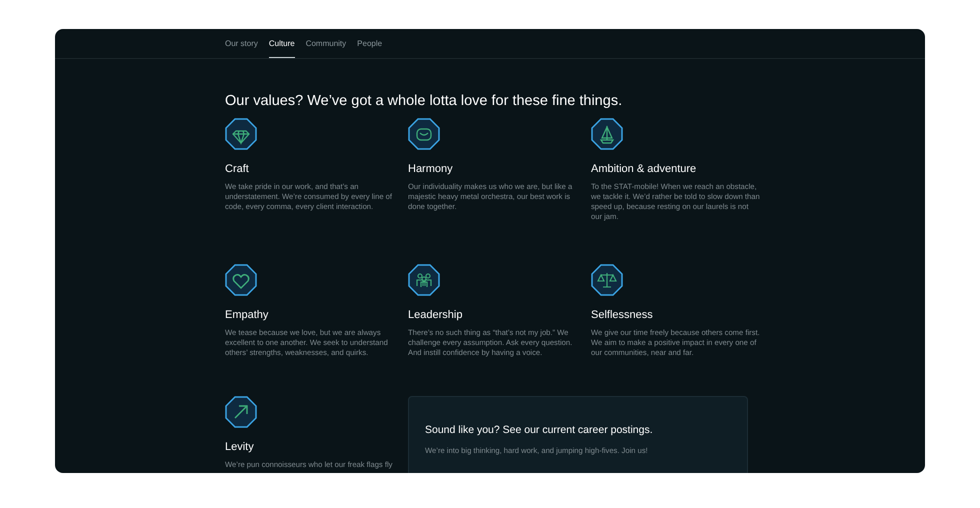 Image resolution: width=980 pixels, height=508 pixels. What do you see at coordinates (539, 430) in the screenshot?
I see `callout-title: Sound like you? See our current career postings.` at bounding box center [539, 430].